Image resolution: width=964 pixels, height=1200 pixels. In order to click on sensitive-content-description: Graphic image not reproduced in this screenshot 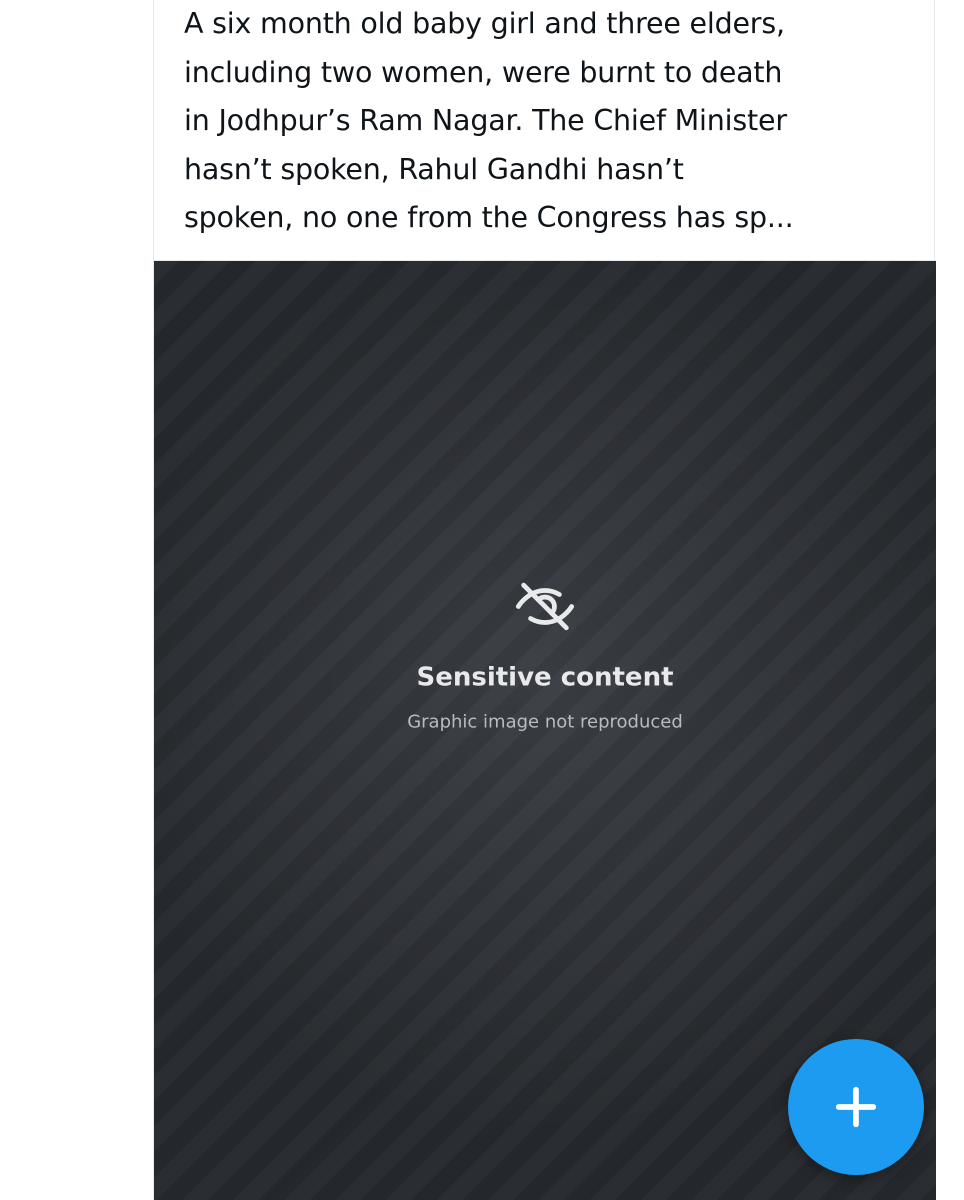, I will do `click(545, 722)`.